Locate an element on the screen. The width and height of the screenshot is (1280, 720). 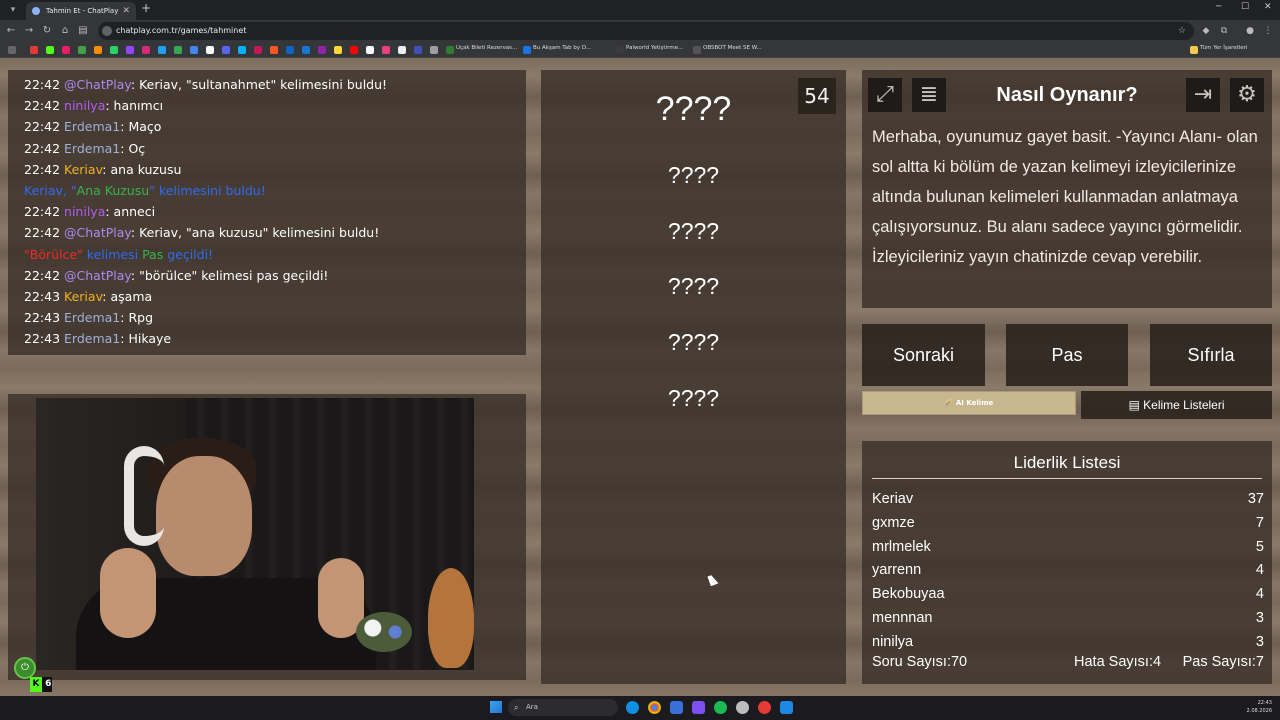
steam-icon is located at coordinates (786, 707).